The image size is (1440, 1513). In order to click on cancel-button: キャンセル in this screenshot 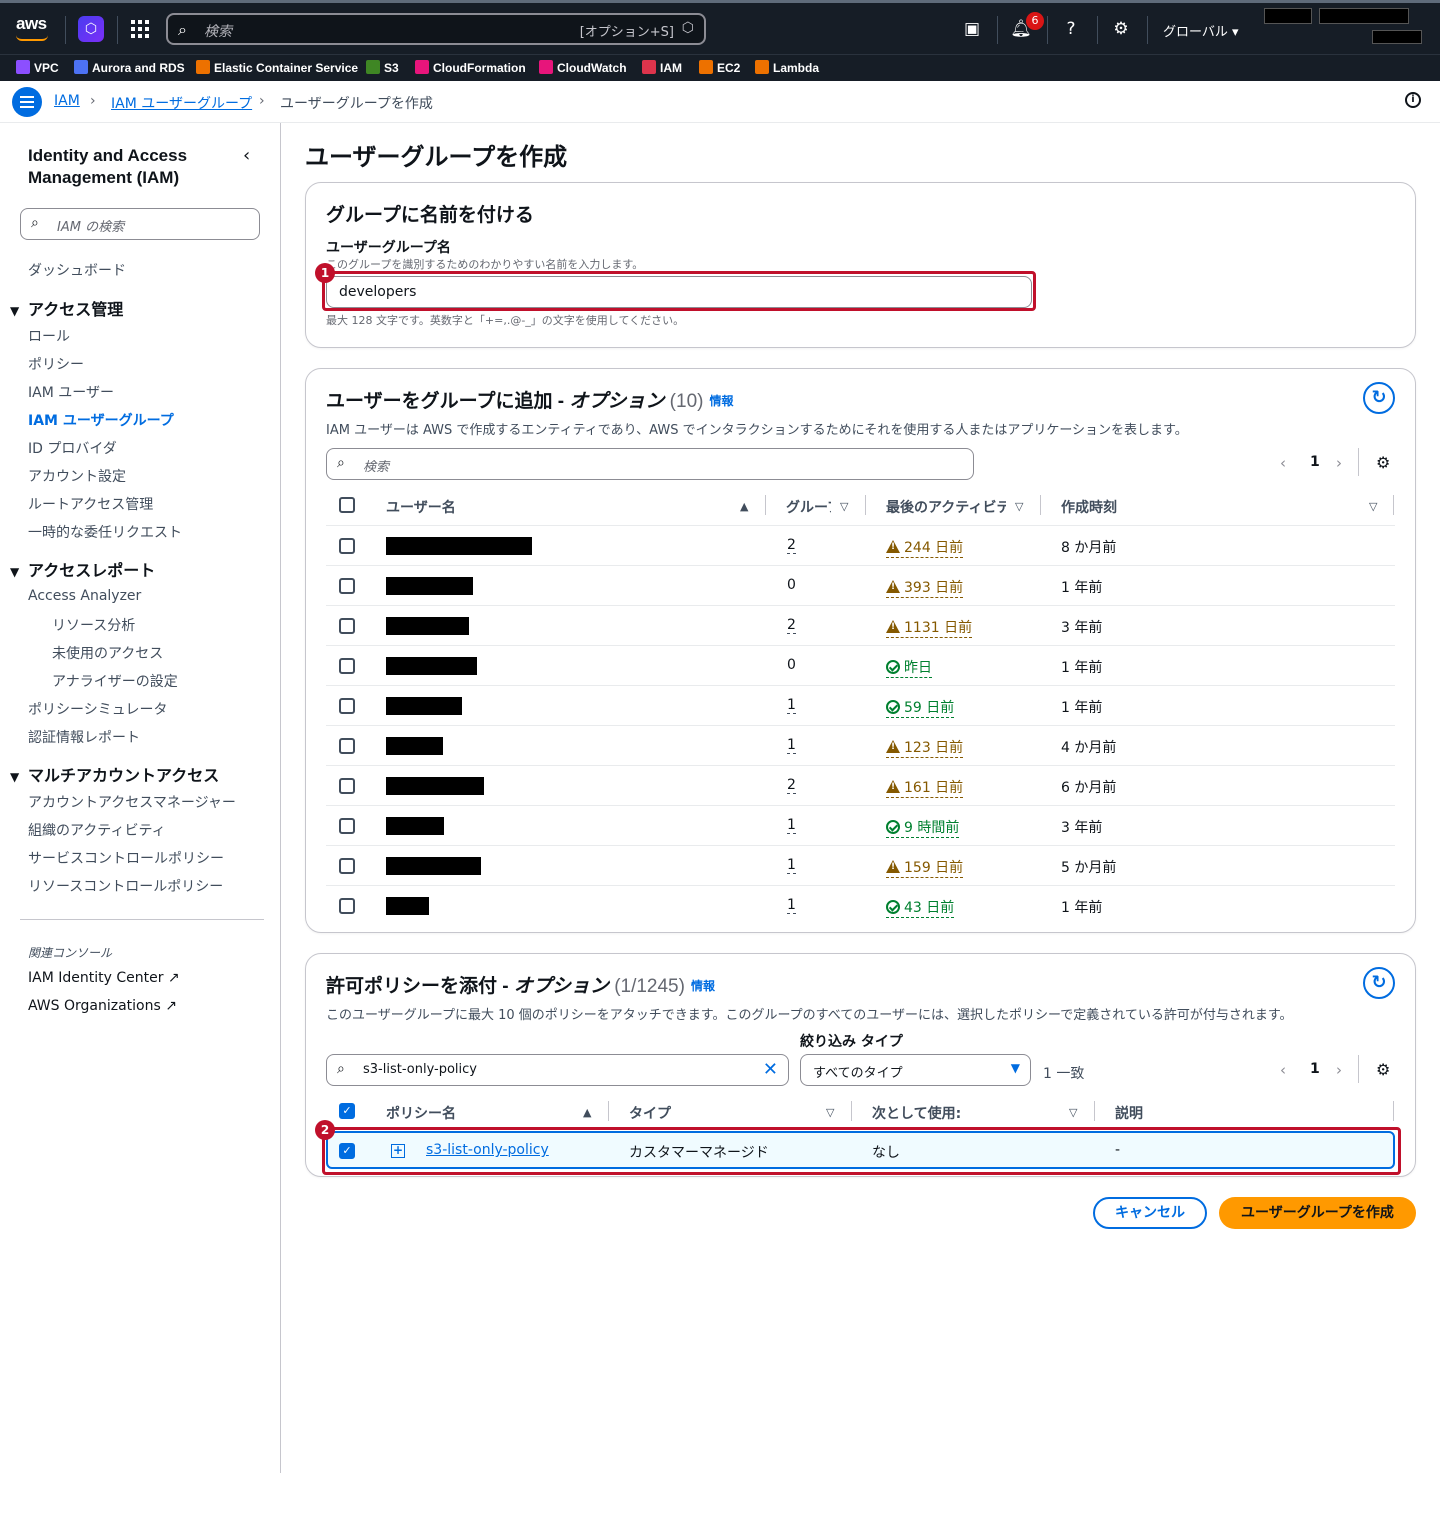, I will do `click(1150, 1213)`.